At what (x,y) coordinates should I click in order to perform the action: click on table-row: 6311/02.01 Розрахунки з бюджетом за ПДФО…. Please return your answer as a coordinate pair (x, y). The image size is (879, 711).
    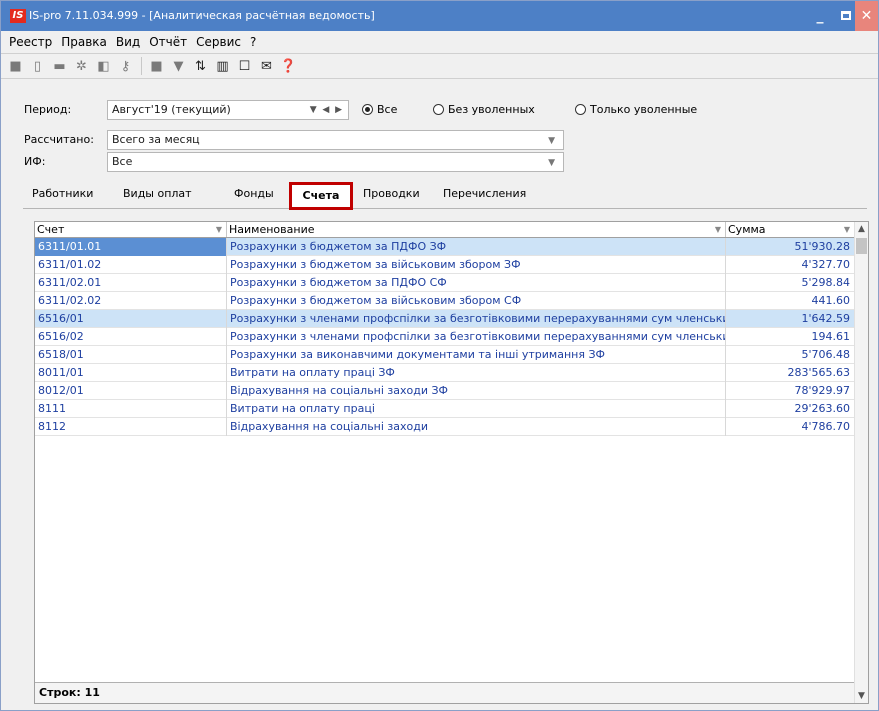
    Looking at the image, I should click on (445, 283).